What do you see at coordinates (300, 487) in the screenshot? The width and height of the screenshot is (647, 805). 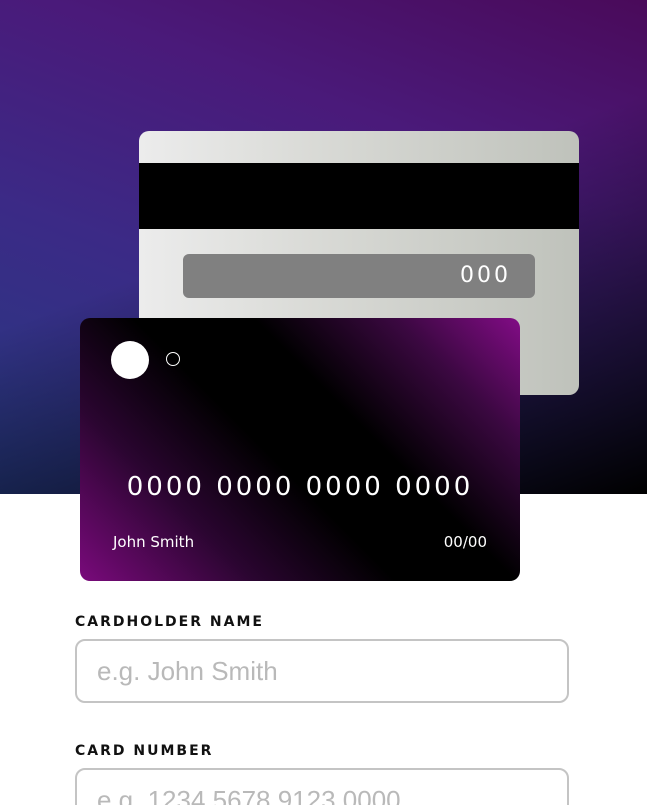 I see `card-number-display: 0000 0000 0000 0000` at bounding box center [300, 487].